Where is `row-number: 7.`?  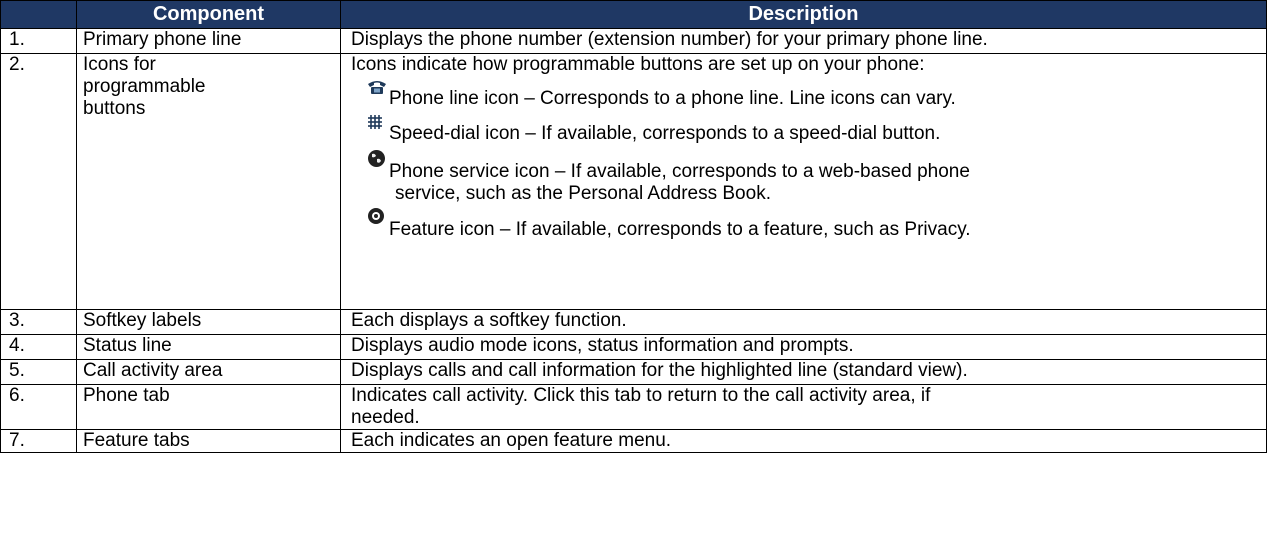 row-number: 7. is located at coordinates (38, 441).